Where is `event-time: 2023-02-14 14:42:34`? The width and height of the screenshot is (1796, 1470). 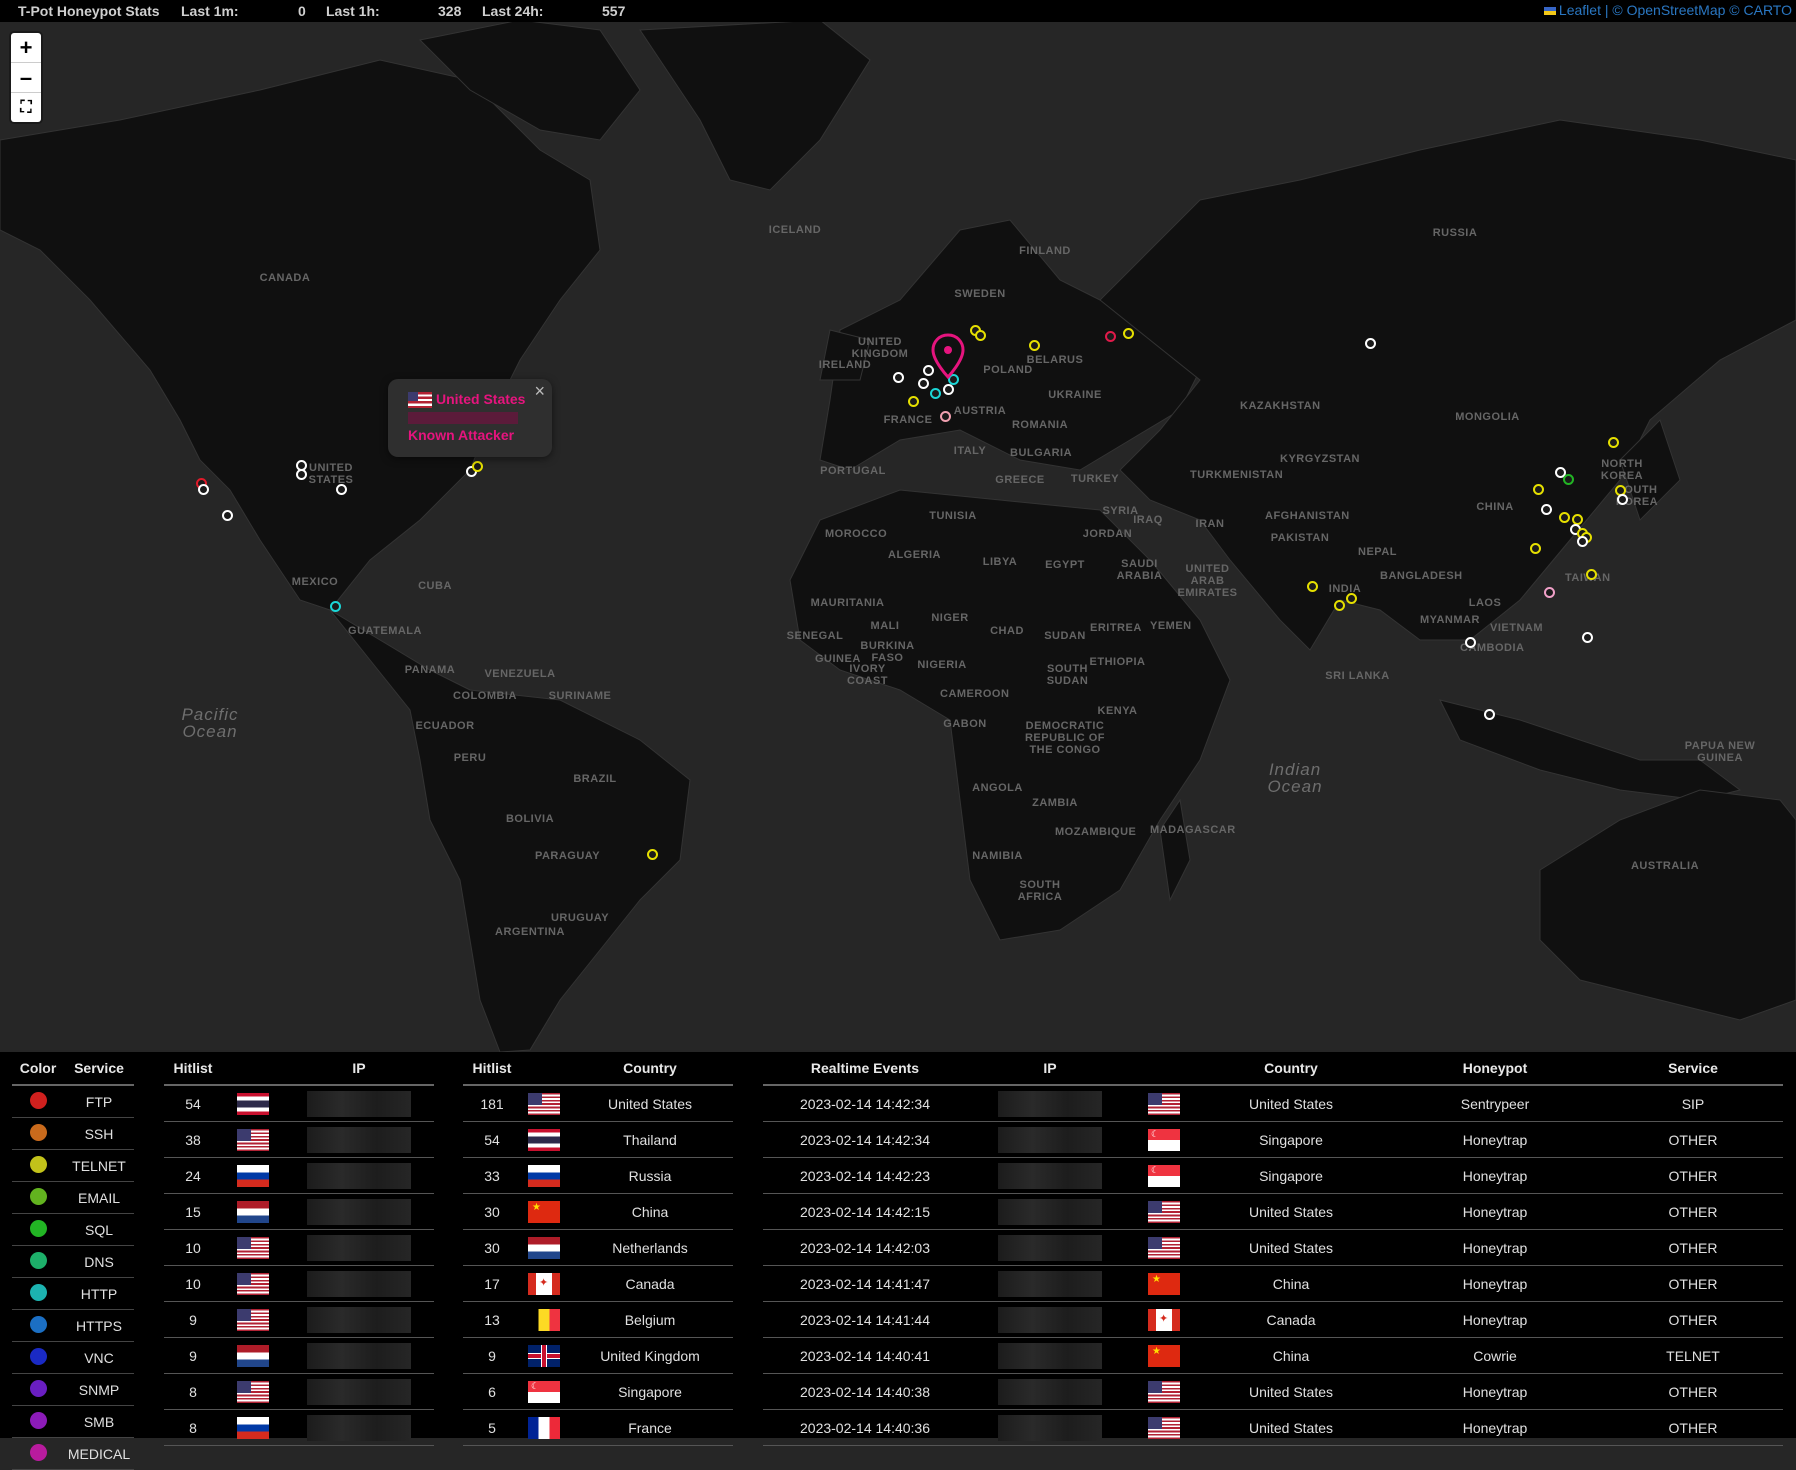
event-time: 2023-02-14 14:42:34 is located at coordinates (865, 1103).